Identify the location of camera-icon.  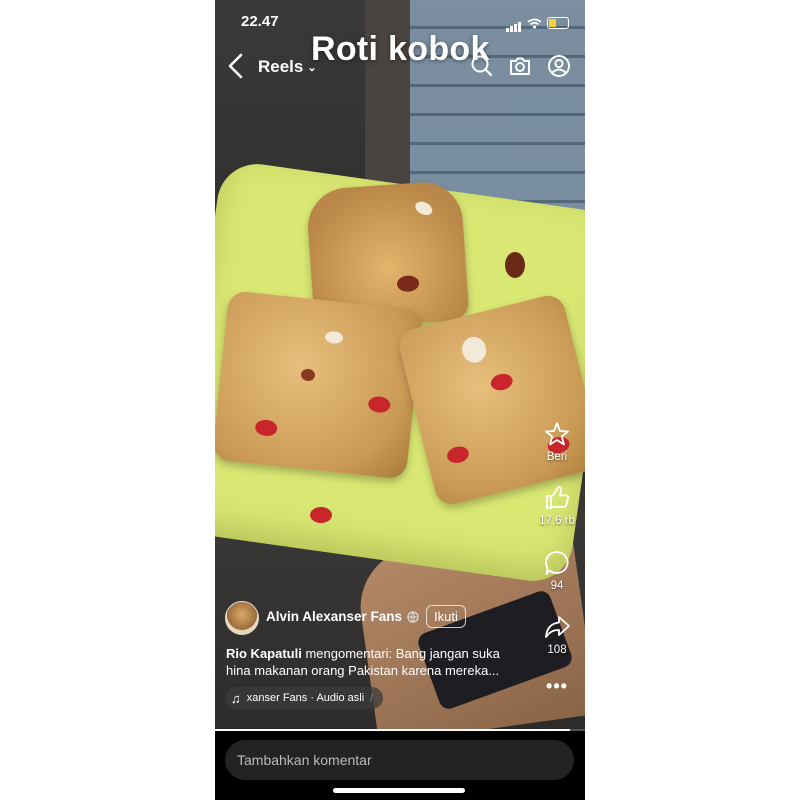
(520, 66).